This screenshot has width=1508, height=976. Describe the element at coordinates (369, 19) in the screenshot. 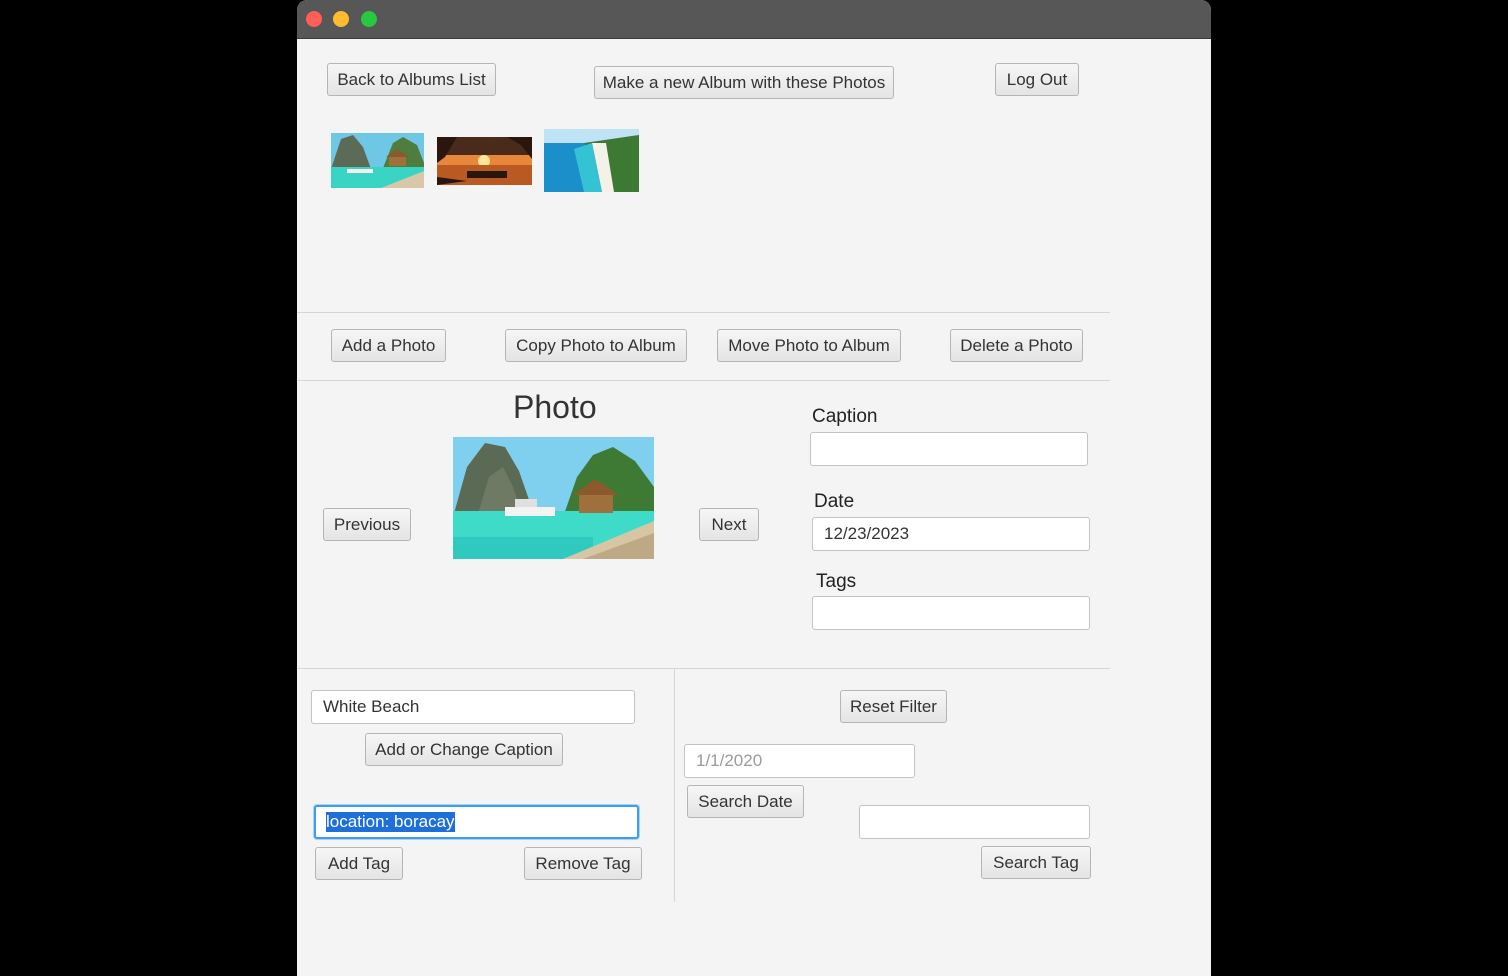

I see `zoom-window-icon` at that location.